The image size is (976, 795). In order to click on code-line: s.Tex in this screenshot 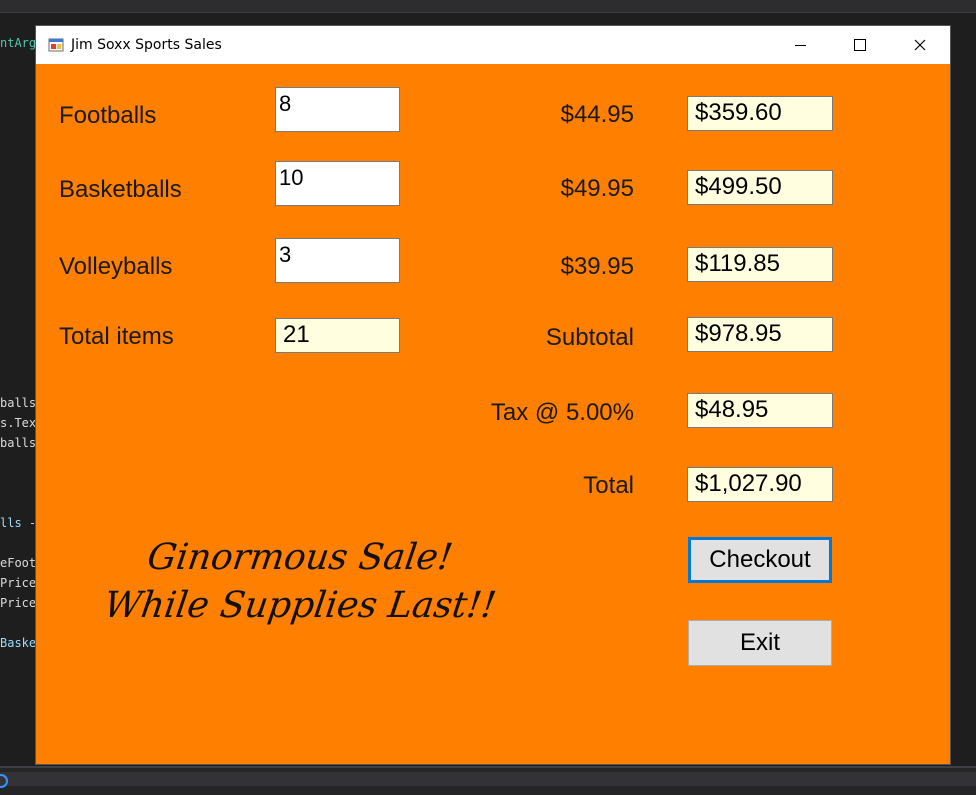, I will do `click(18, 423)`.